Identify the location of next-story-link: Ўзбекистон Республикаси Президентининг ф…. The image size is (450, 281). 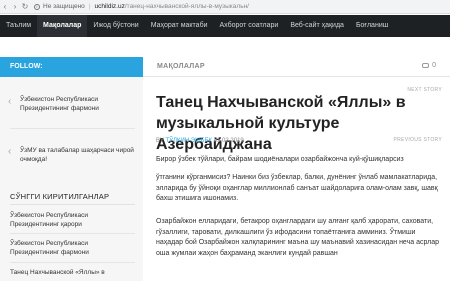
(77, 104).